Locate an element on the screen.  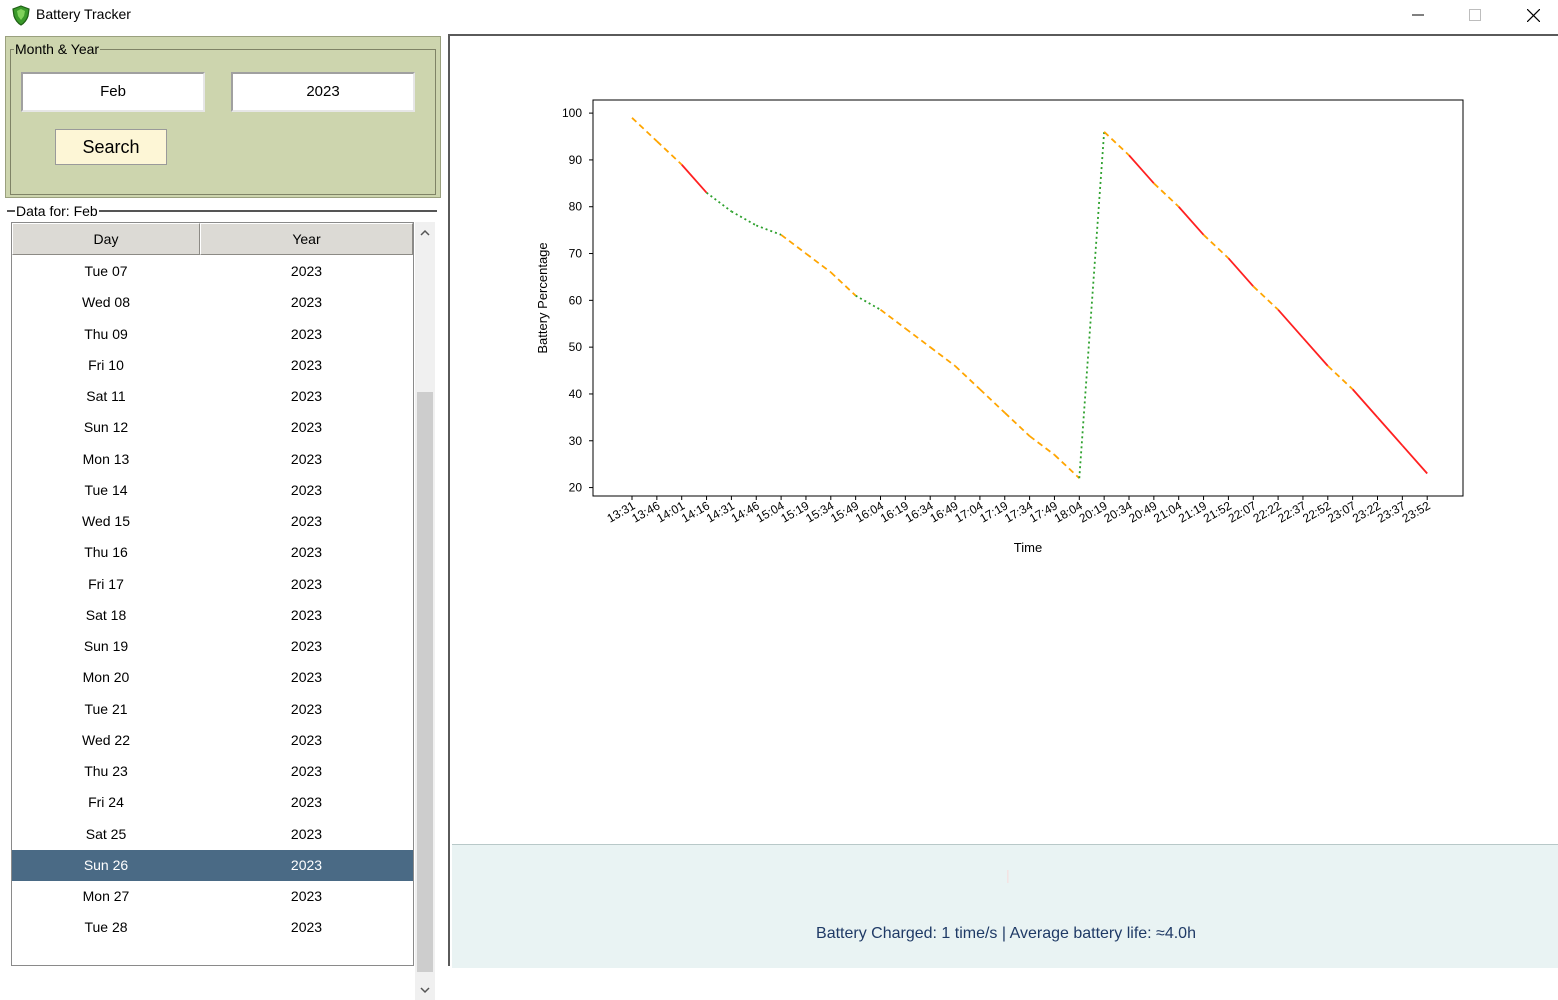
table-scrollbar is located at coordinates (425, 611).